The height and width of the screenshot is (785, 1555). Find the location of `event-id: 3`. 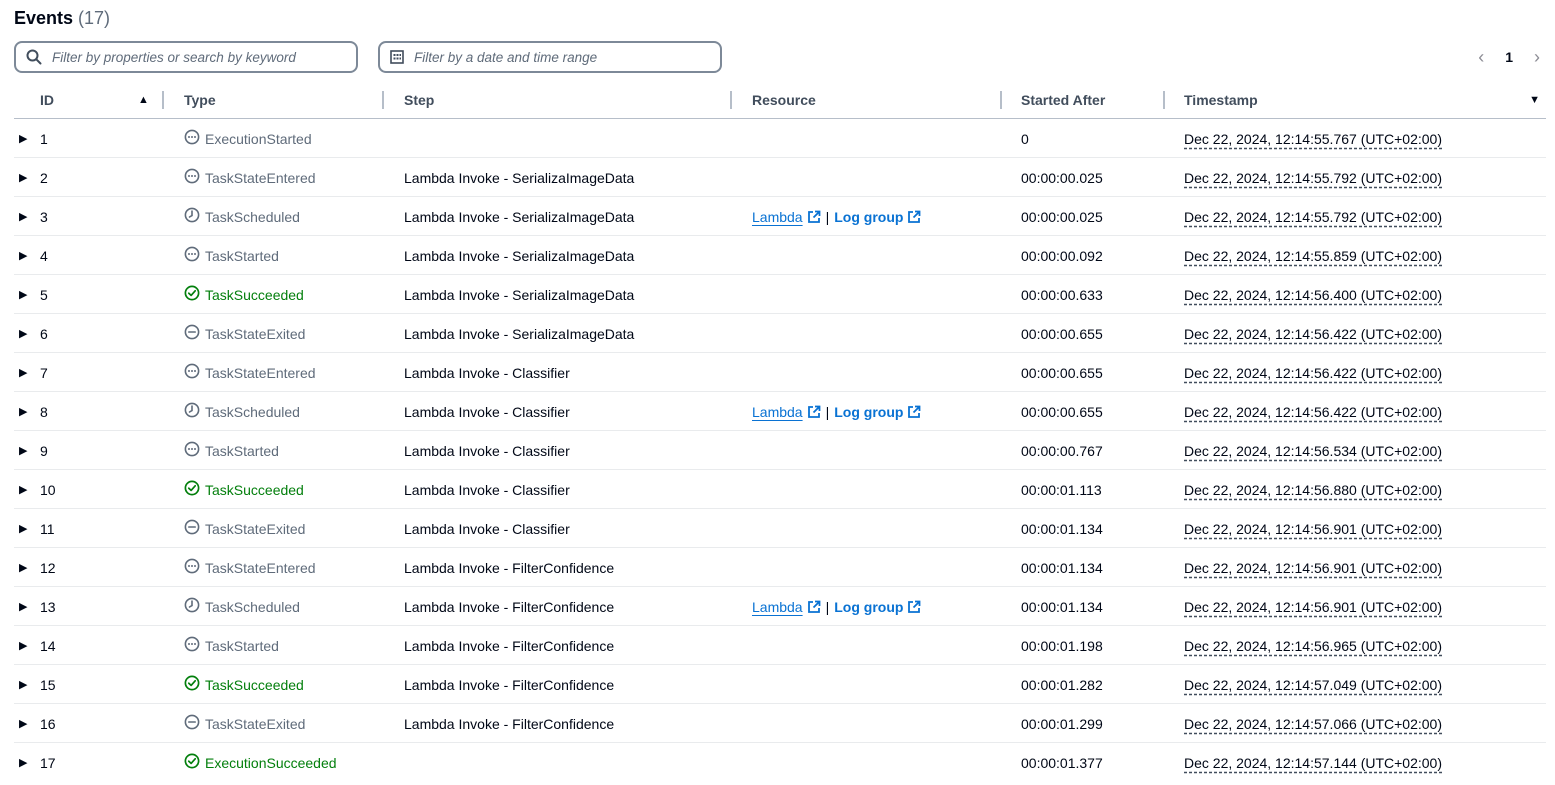

event-id: 3 is located at coordinates (44, 216).